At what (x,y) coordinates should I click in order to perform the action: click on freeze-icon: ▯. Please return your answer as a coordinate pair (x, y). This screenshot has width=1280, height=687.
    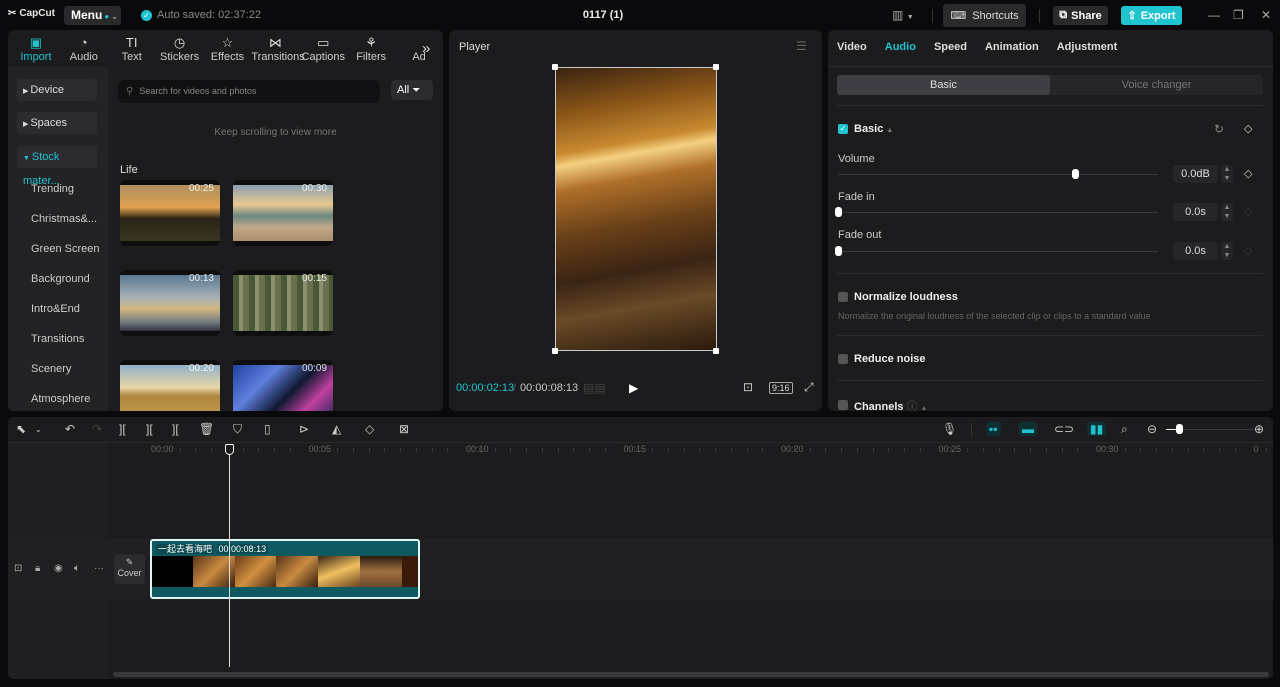
    Looking at the image, I should click on (267, 429).